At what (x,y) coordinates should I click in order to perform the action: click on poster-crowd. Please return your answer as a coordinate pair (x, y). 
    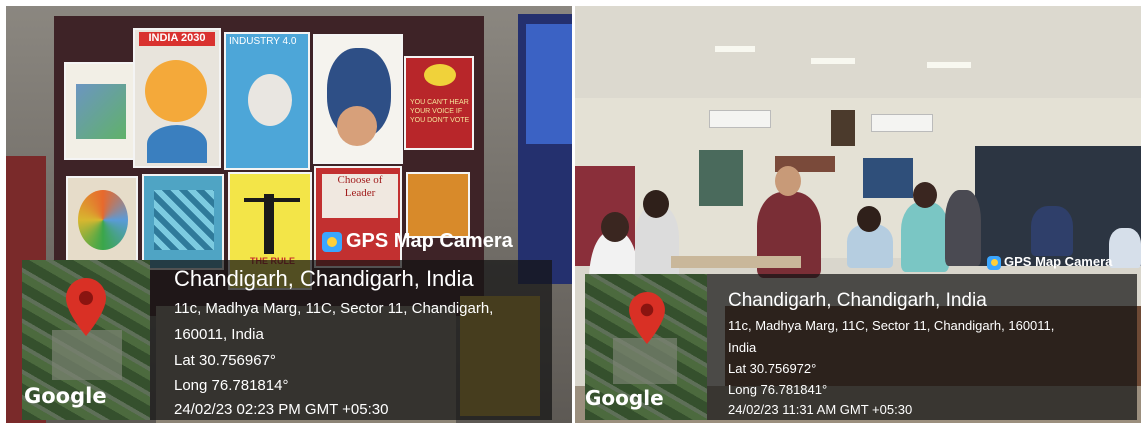
    Looking at the image, I should click on (438, 205).